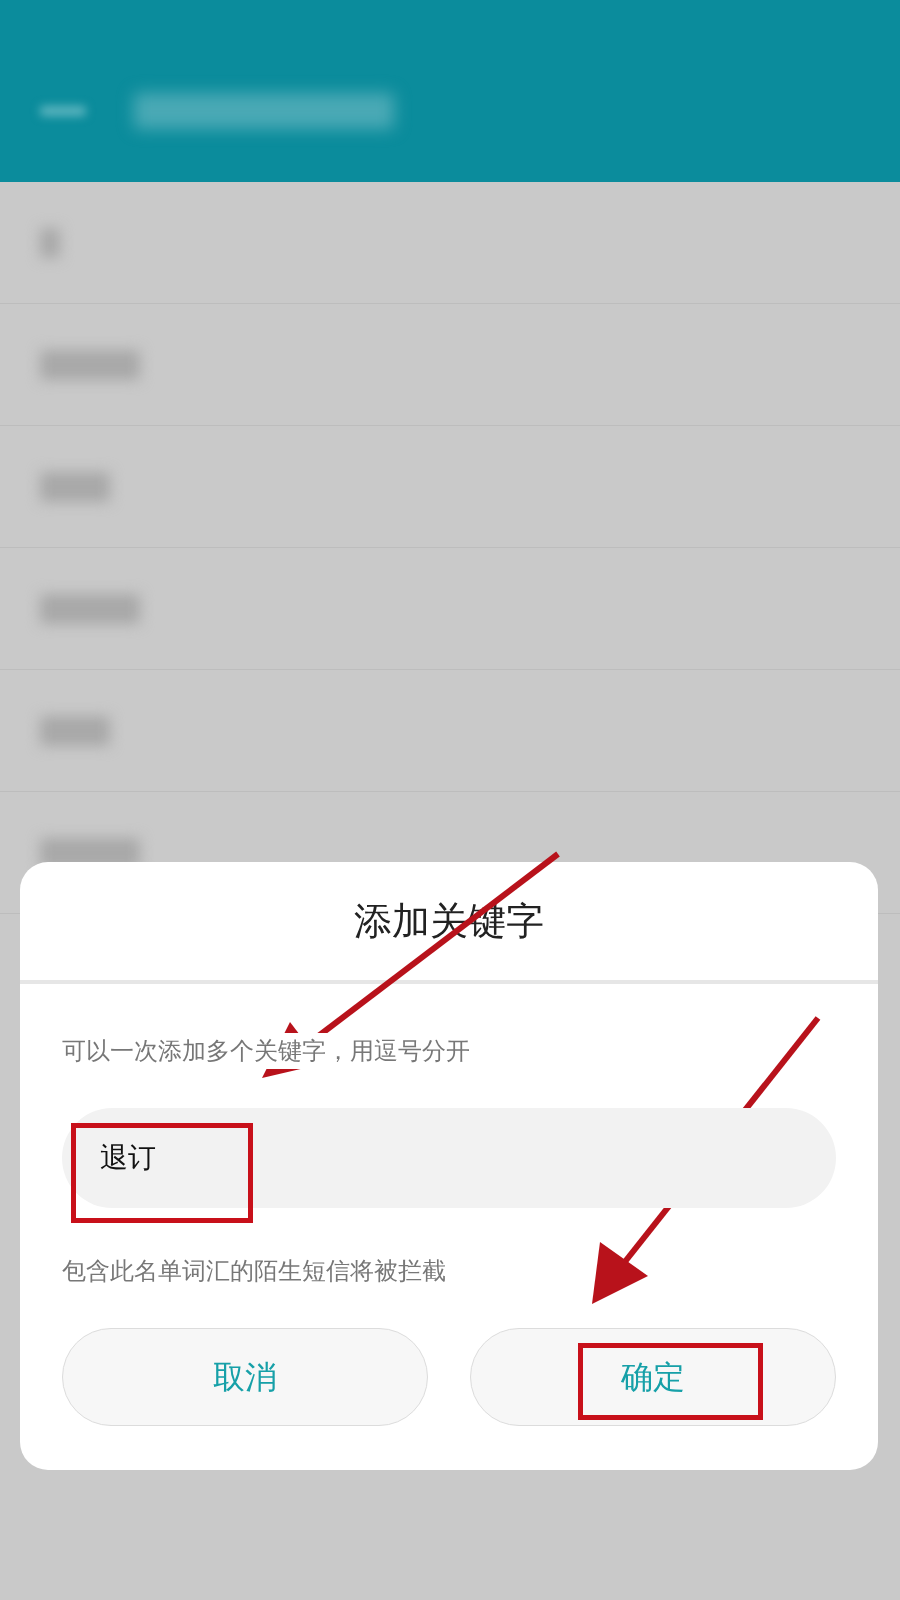 Image resolution: width=900 pixels, height=1600 pixels. Describe the element at coordinates (254, 1271) in the screenshot. I see `note-text: 包含此名单词汇的陌生短信将被拦截` at that location.